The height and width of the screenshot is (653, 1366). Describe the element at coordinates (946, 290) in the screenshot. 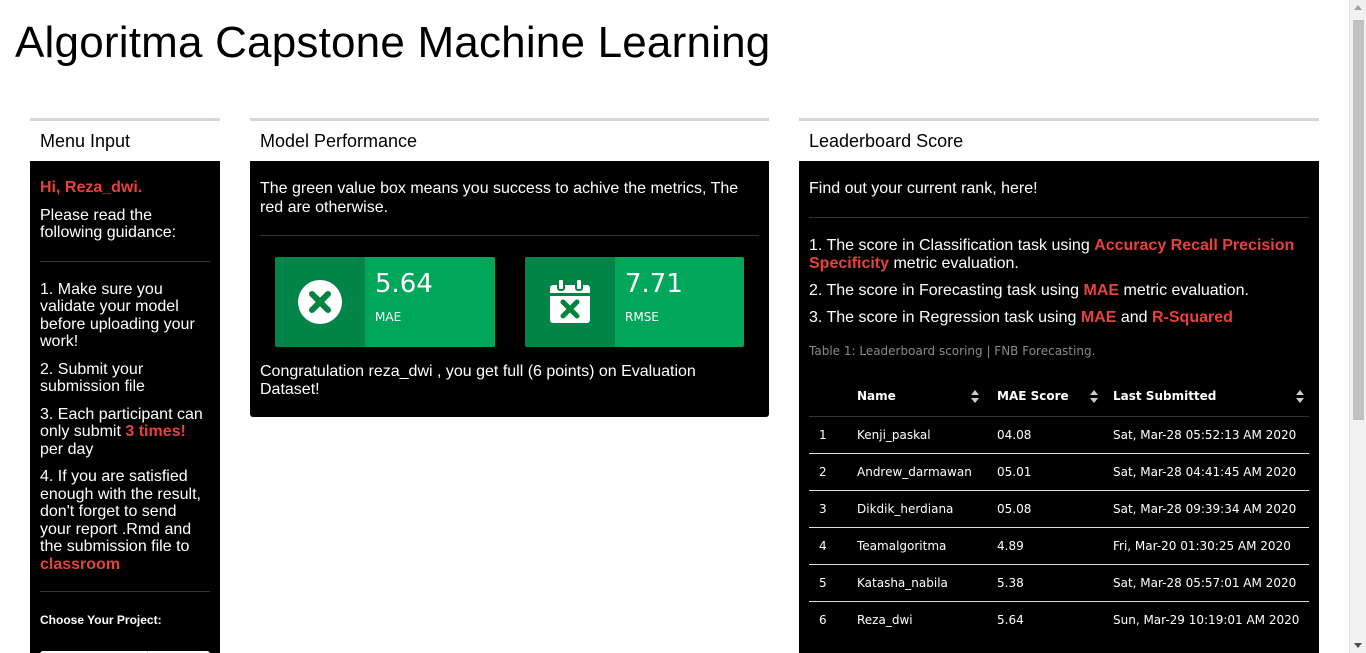

I see `scoring-forecasting-text: 2. The score in Forecasting task using` at that location.